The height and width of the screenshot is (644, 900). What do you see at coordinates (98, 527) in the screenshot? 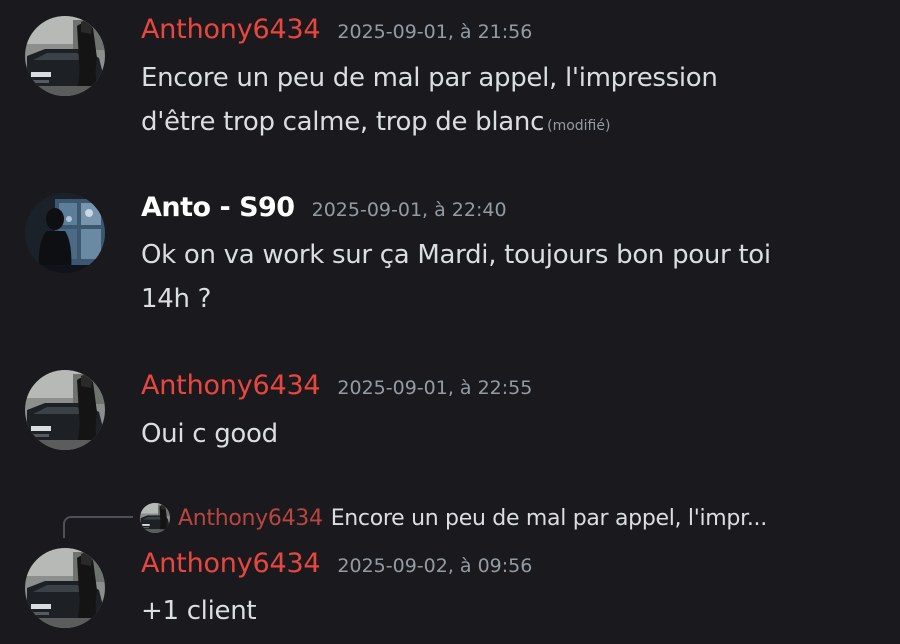
I see `reply-connector-line` at bounding box center [98, 527].